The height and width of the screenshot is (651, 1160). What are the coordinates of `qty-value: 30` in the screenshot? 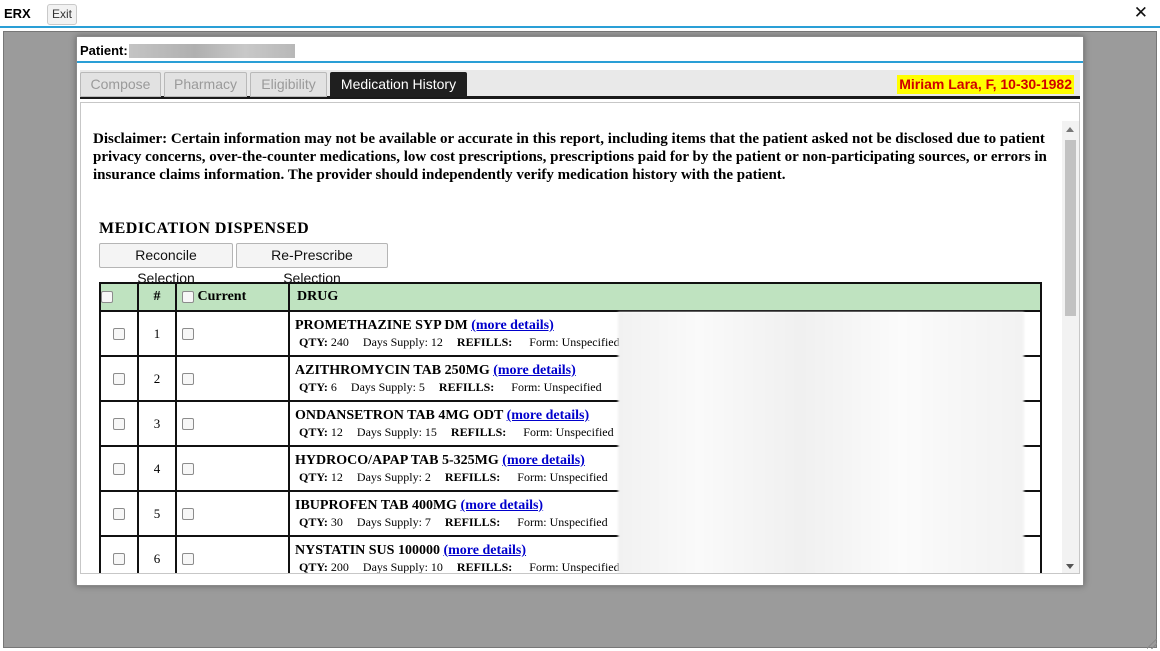 It's located at (336, 522).